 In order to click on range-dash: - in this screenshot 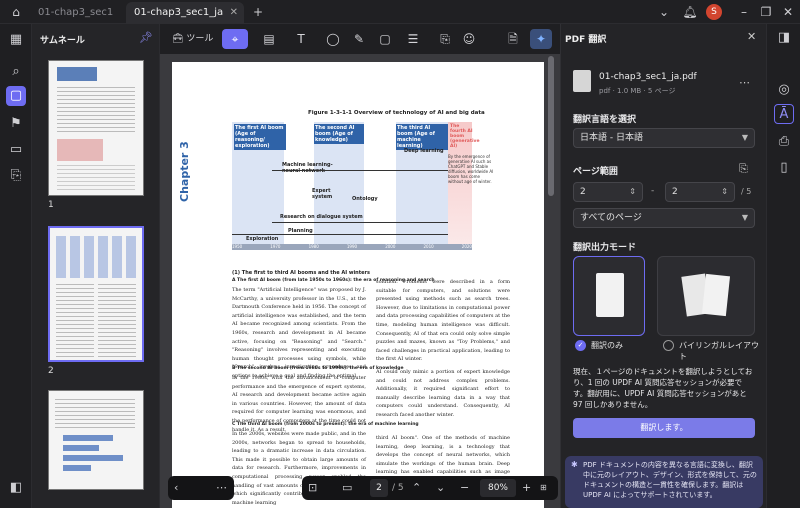, I will do `click(653, 191)`.